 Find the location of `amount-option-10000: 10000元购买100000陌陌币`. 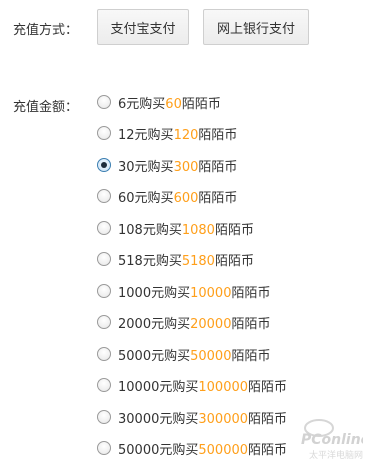

amount-option-10000: 10000元购买100000陌陌币 is located at coordinates (192, 385).